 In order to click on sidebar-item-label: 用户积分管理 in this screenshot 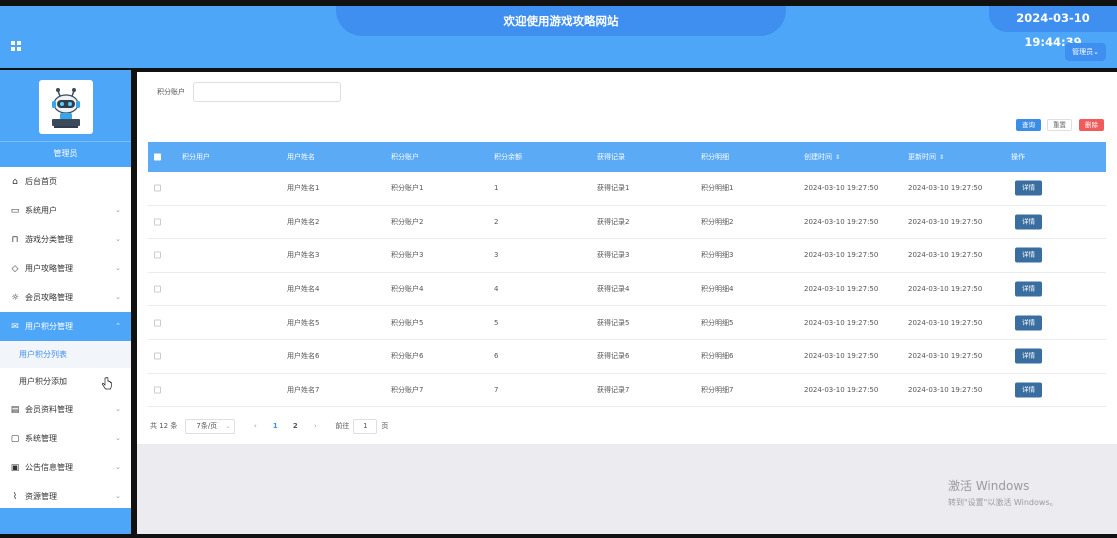, I will do `click(49, 326)`.